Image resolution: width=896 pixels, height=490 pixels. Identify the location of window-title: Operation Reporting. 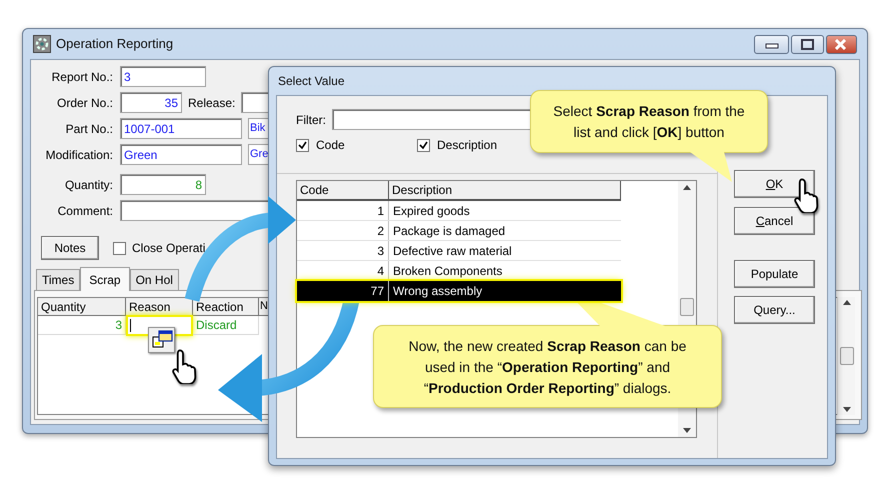
(115, 44).